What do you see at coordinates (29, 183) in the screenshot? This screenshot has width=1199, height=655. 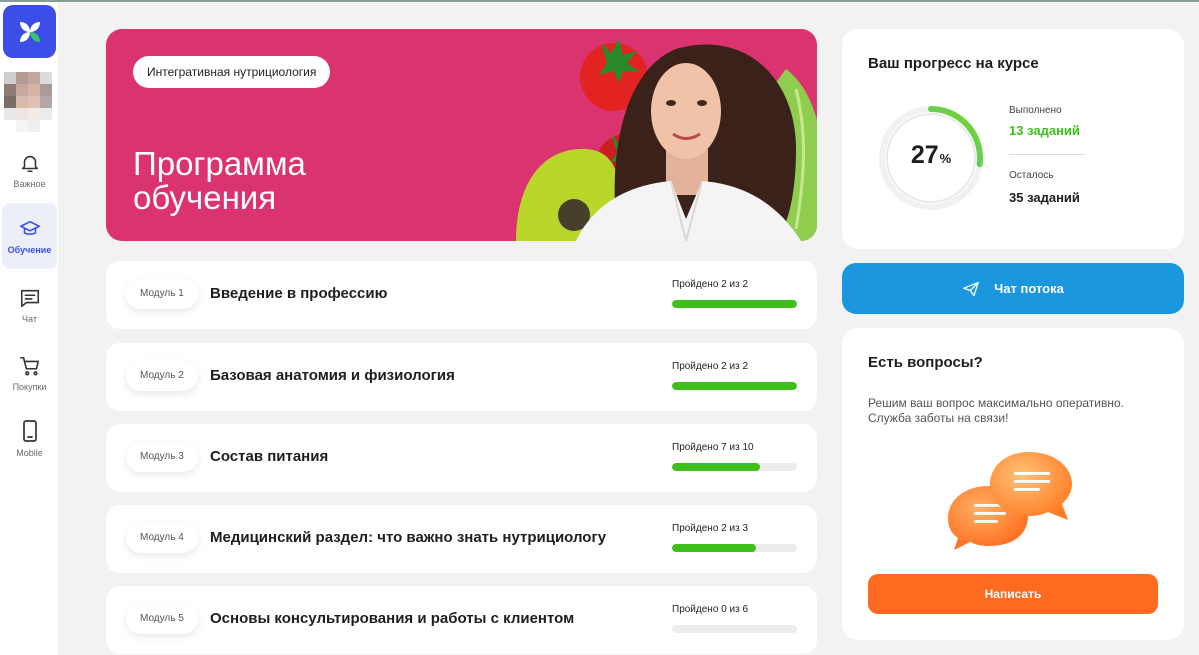 I see `sidebar-item-label: Важное` at bounding box center [29, 183].